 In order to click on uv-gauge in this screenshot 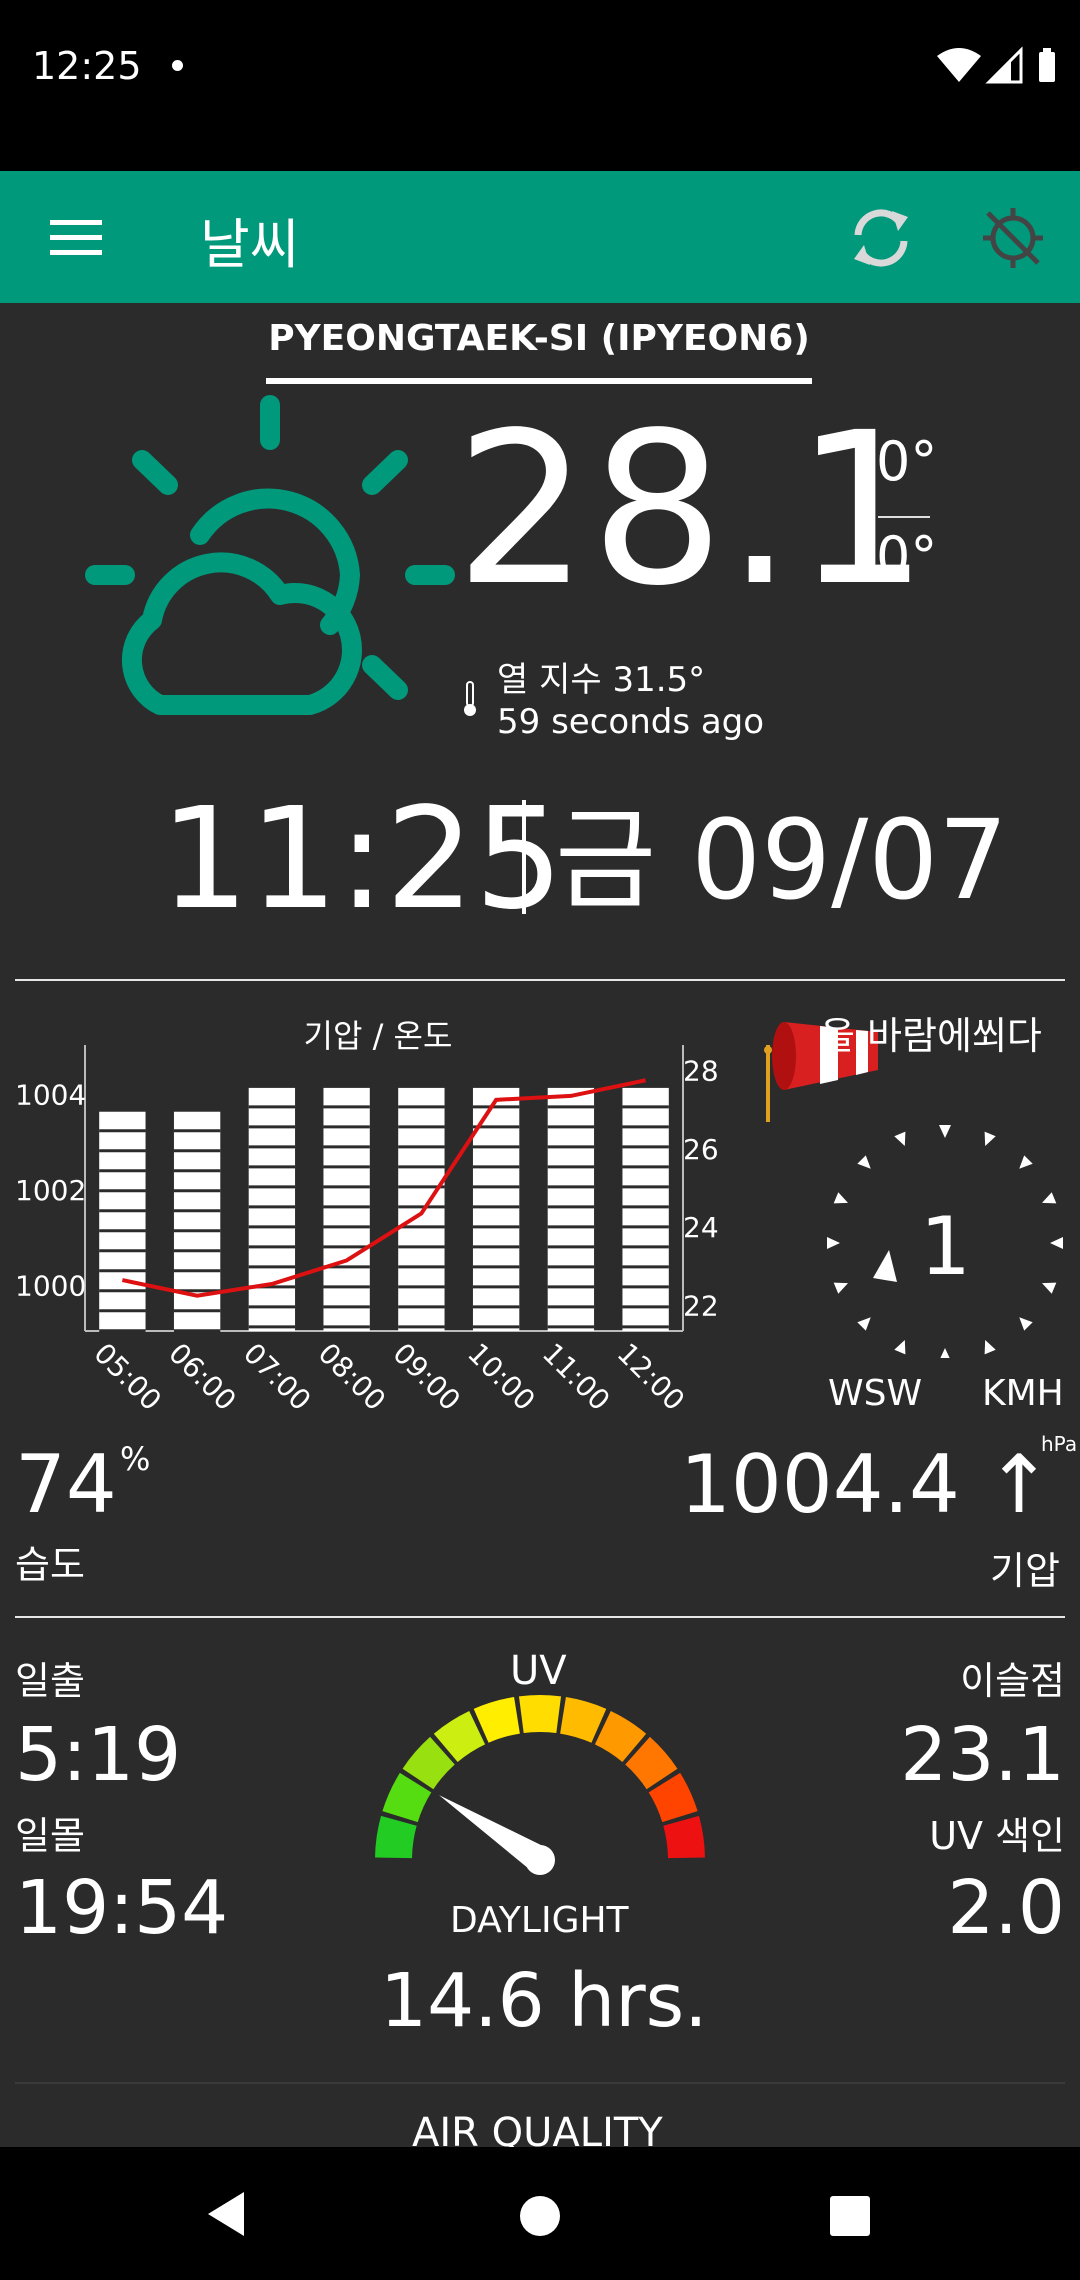, I will do `click(540, 1785)`.